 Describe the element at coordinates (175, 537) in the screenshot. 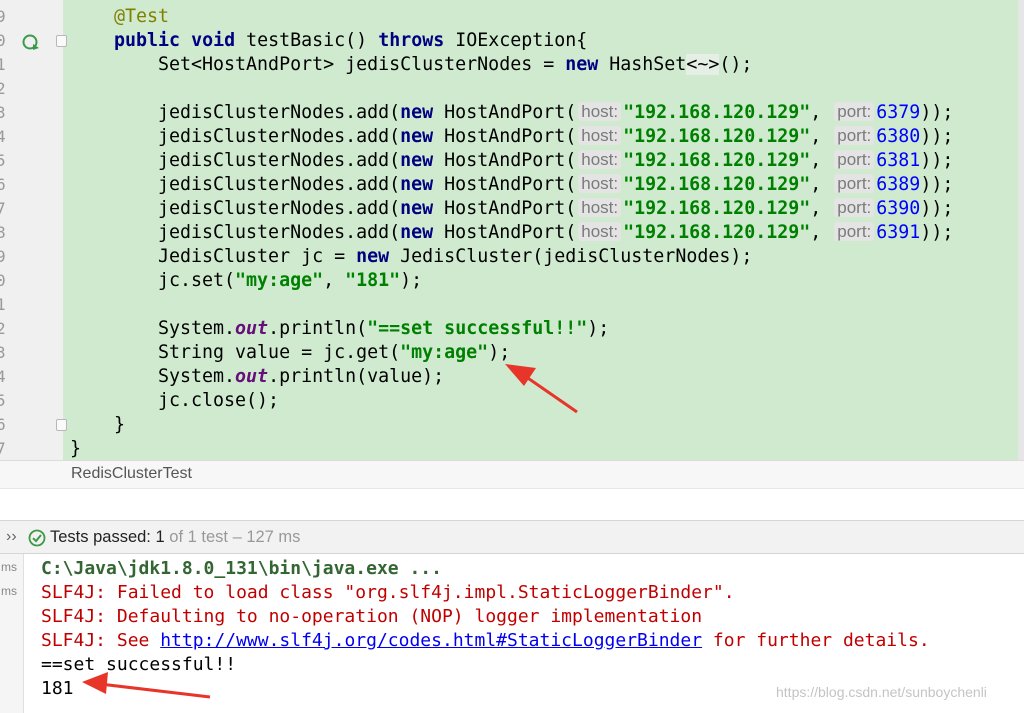

I see `test-status-text: Tests passed: 1 of 1 test – 127 ms` at that location.